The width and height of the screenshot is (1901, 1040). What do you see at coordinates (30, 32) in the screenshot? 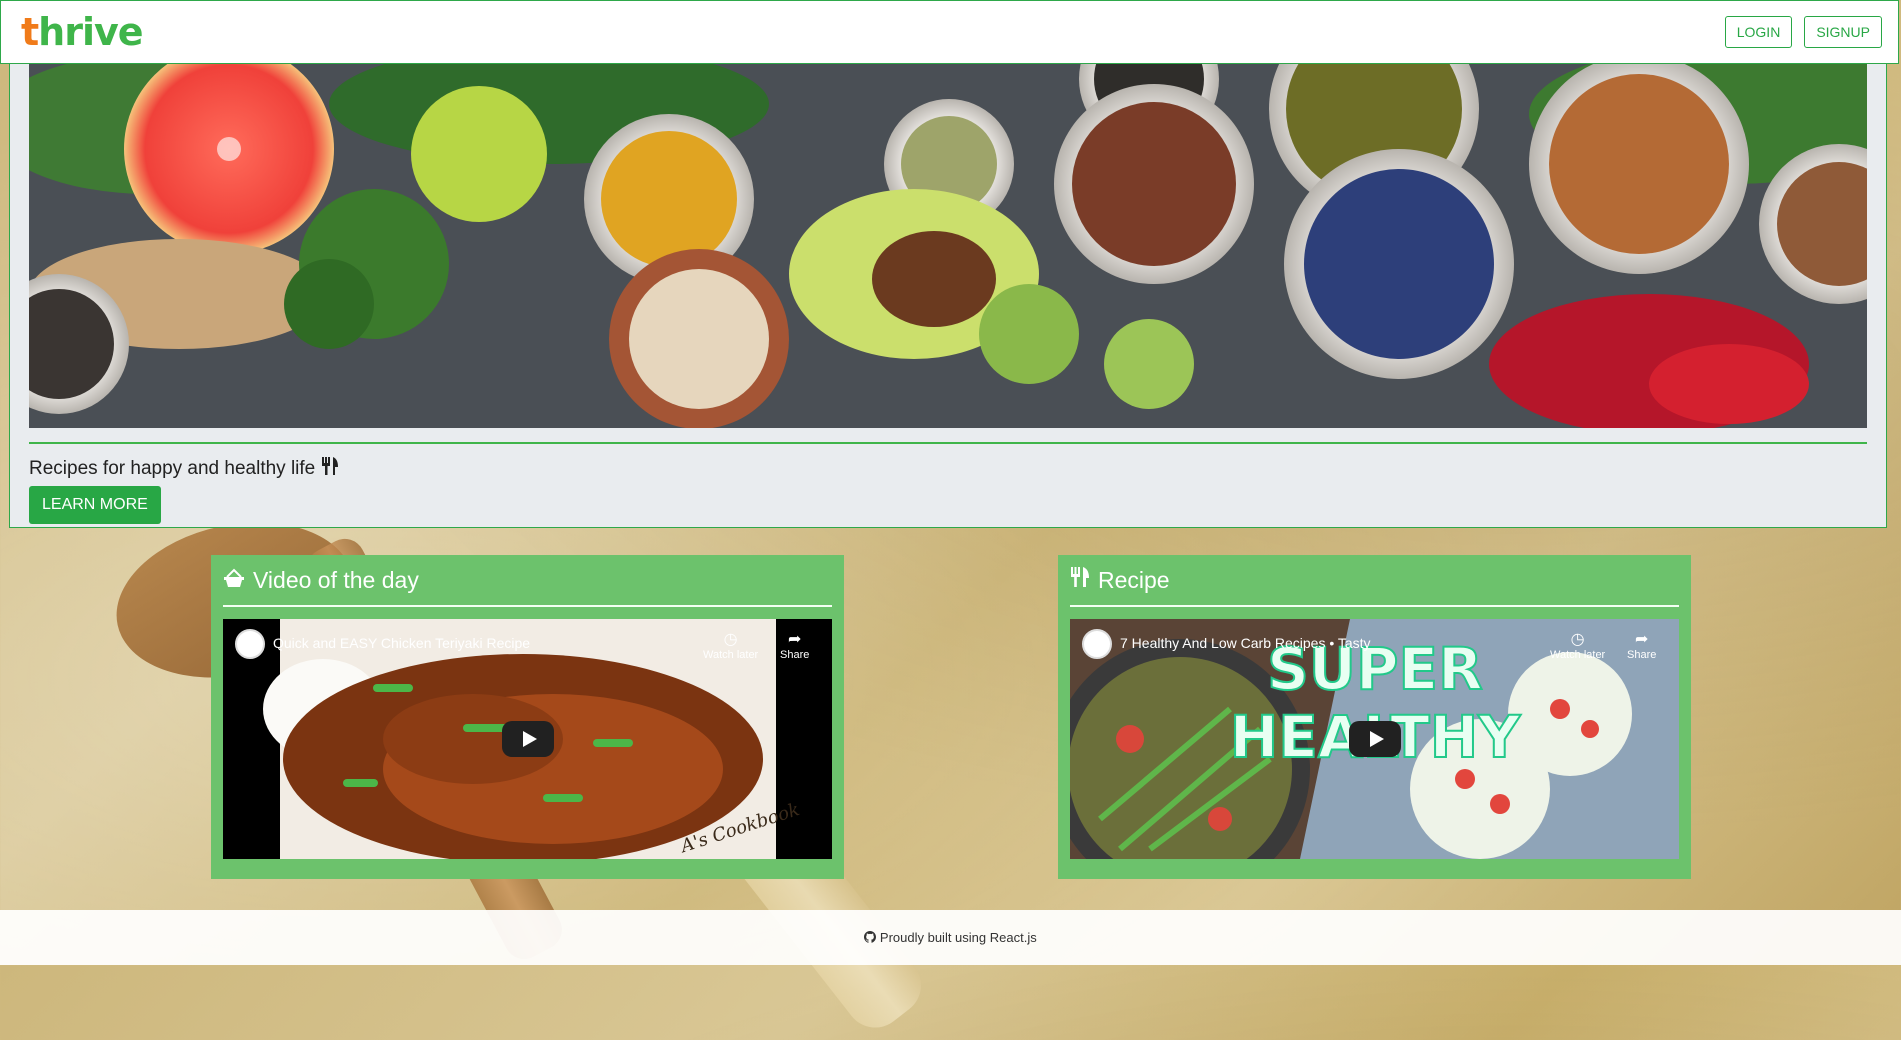
I see `logo-letter: t` at bounding box center [30, 32].